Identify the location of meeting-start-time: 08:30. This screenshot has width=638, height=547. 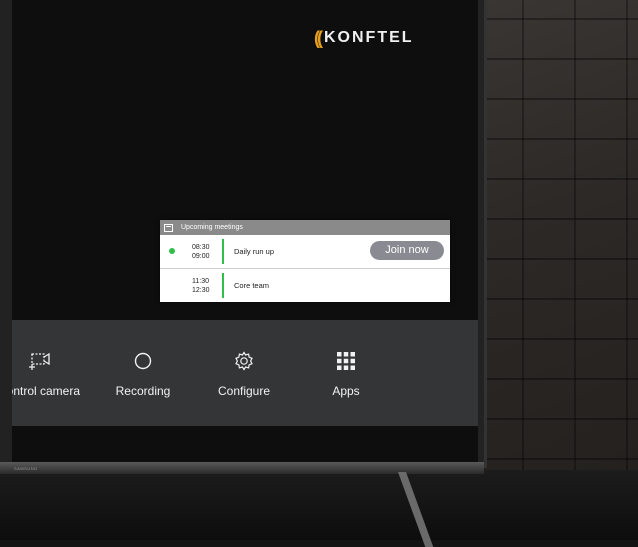
(201, 247).